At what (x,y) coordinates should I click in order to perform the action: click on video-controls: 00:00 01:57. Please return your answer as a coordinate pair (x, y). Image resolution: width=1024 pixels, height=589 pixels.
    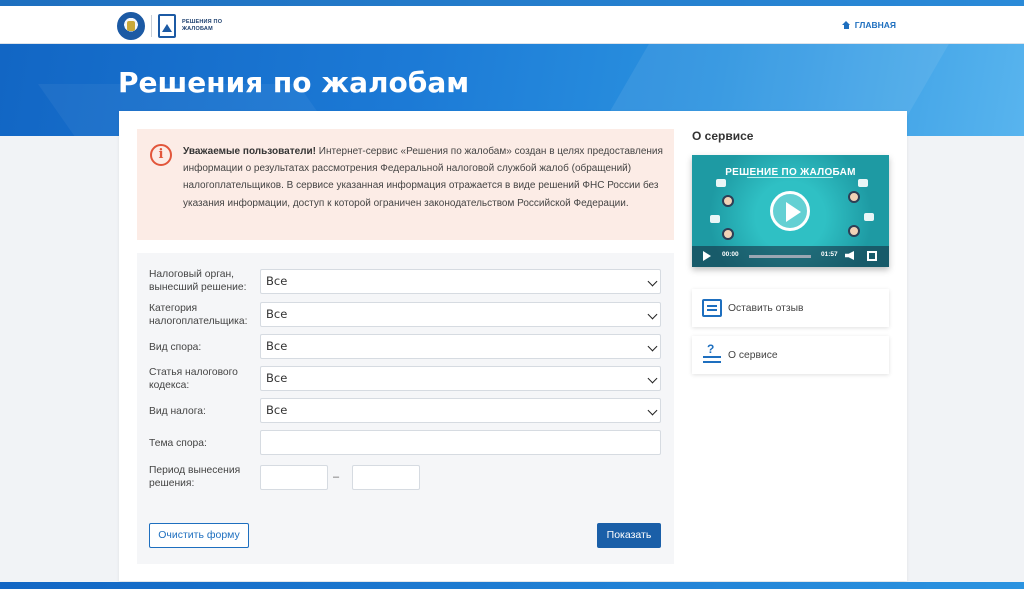
    Looking at the image, I should click on (790, 256).